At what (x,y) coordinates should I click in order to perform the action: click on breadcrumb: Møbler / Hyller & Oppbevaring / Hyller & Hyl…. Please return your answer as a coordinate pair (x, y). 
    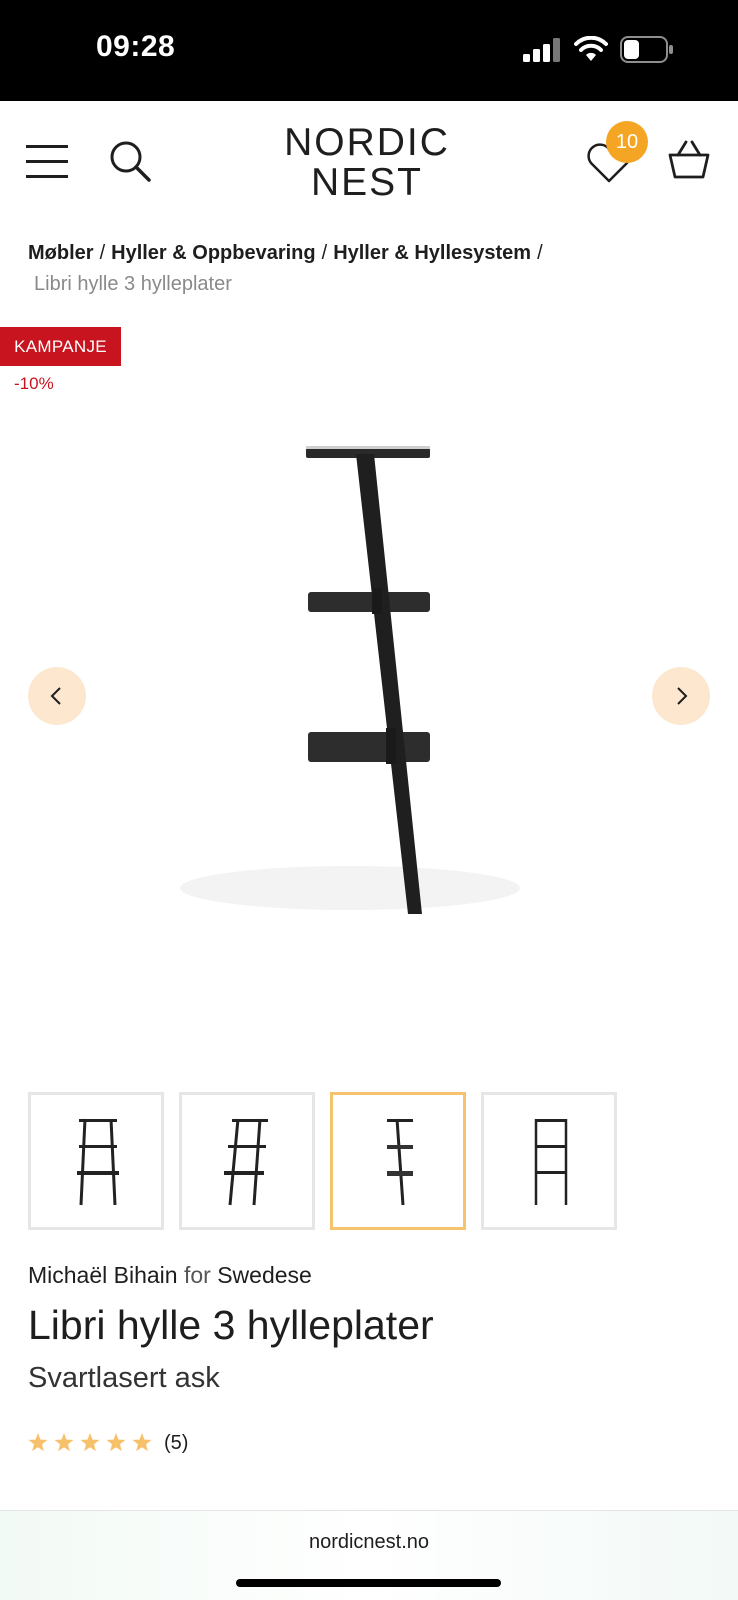
    Looking at the image, I should click on (373, 269).